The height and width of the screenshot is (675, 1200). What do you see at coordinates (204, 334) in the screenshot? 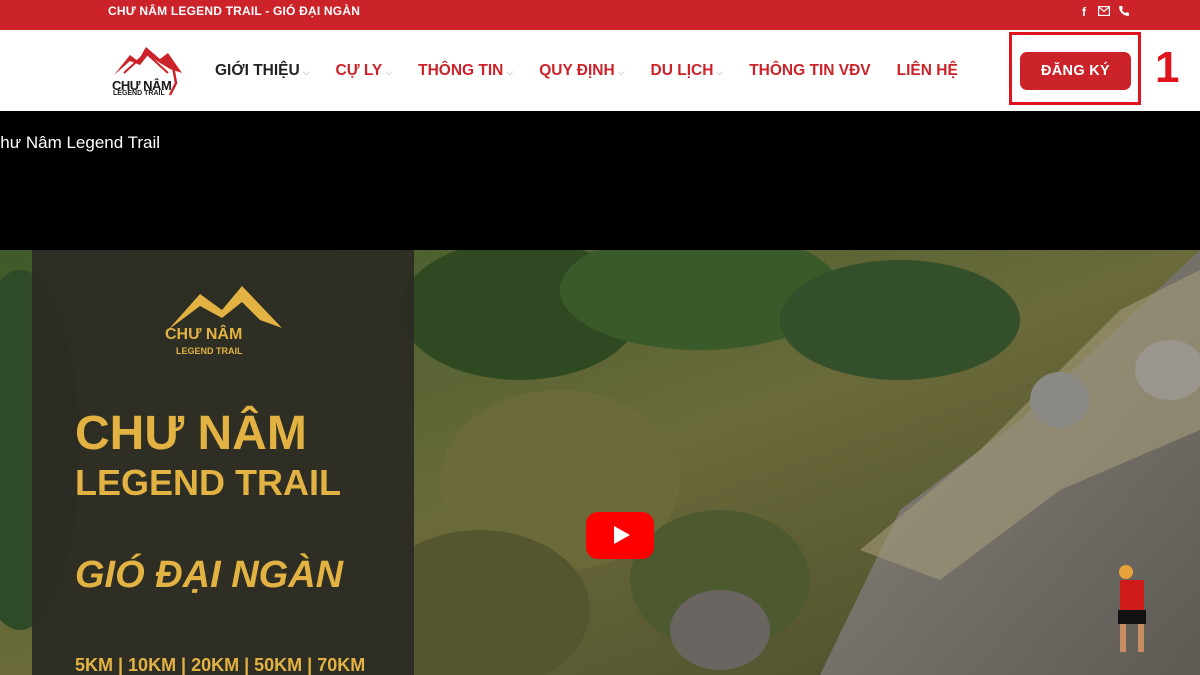
I see `poster-logo-text-primary: CHƯ NÂM` at bounding box center [204, 334].